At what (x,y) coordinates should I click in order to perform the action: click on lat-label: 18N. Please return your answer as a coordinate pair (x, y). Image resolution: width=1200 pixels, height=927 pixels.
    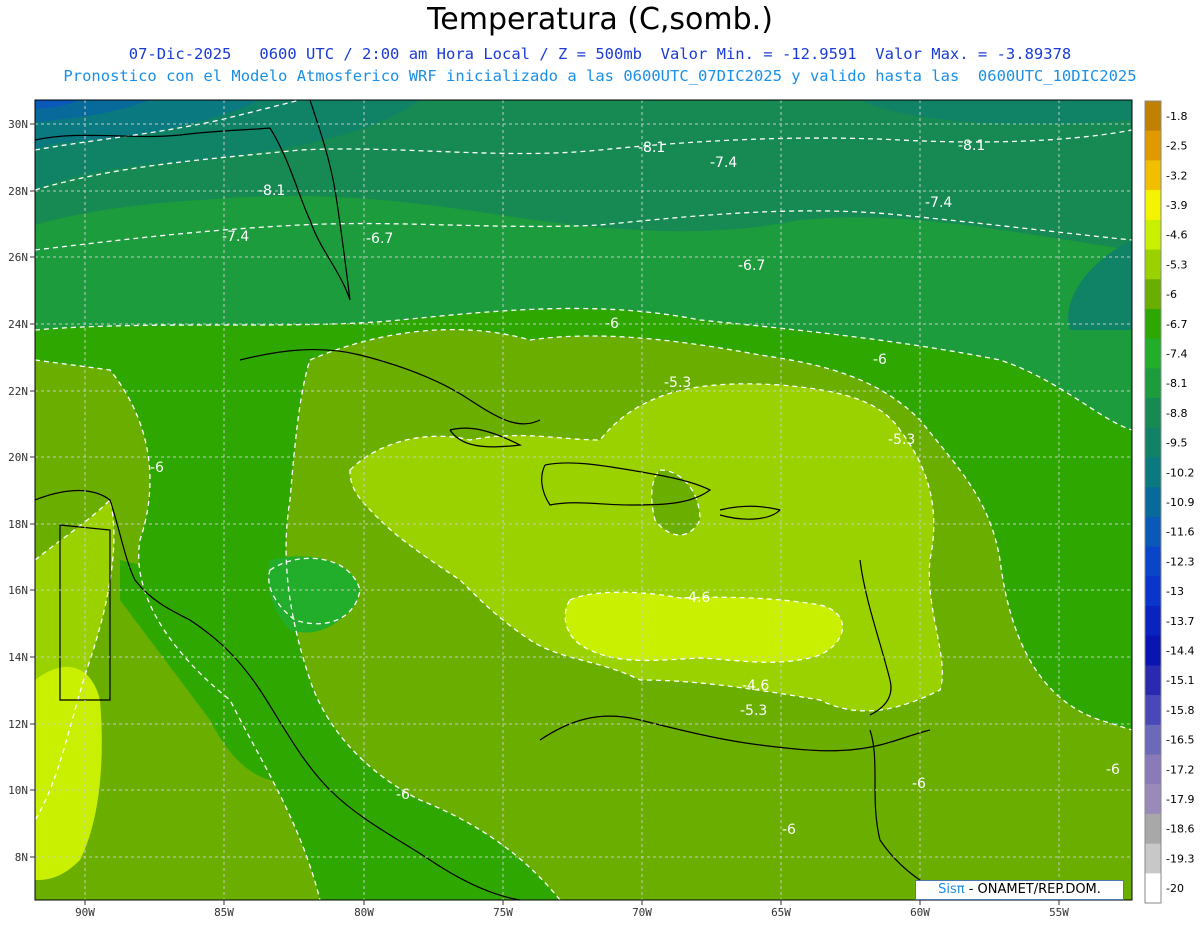
    Looking at the image, I should click on (18, 524).